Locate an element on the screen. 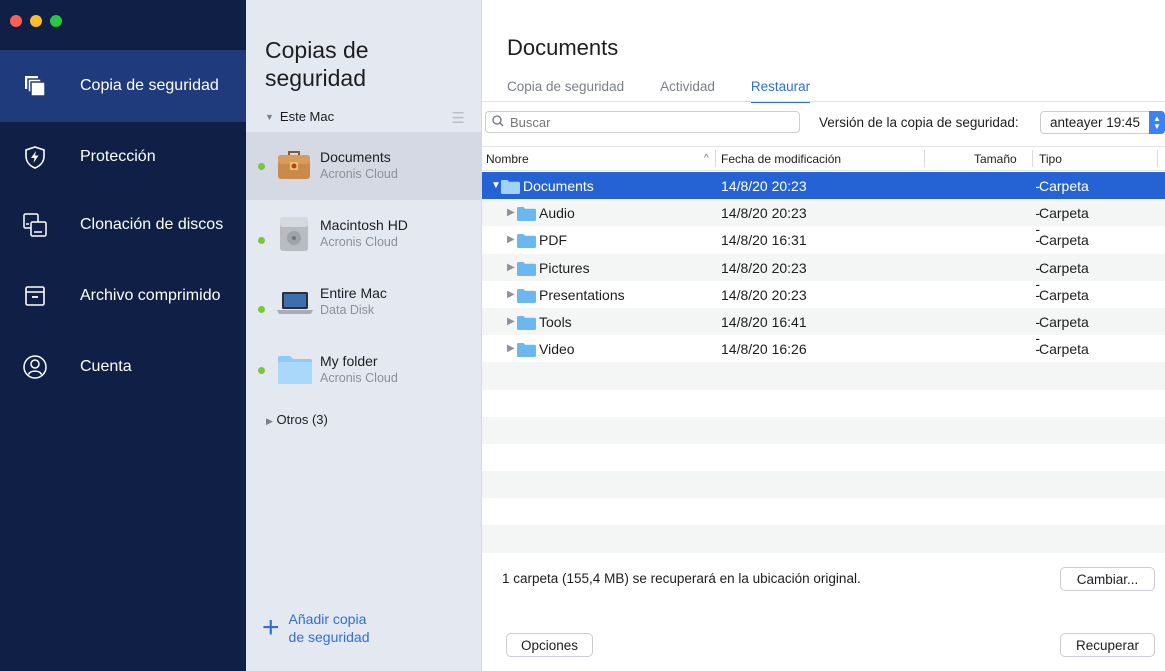 This screenshot has height=671, width=1165. backup-item-macintosh-hd: Macintosh HD Acronis Cloud is located at coordinates (363, 234).